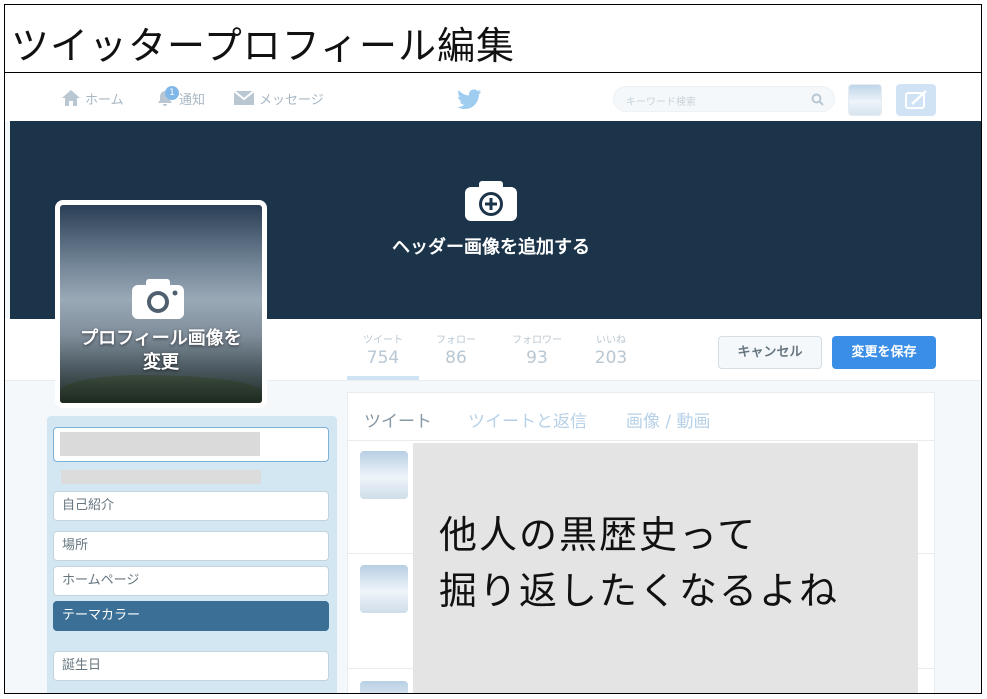 The height and width of the screenshot is (699, 987). I want to click on camera-icon, so click(158, 299).